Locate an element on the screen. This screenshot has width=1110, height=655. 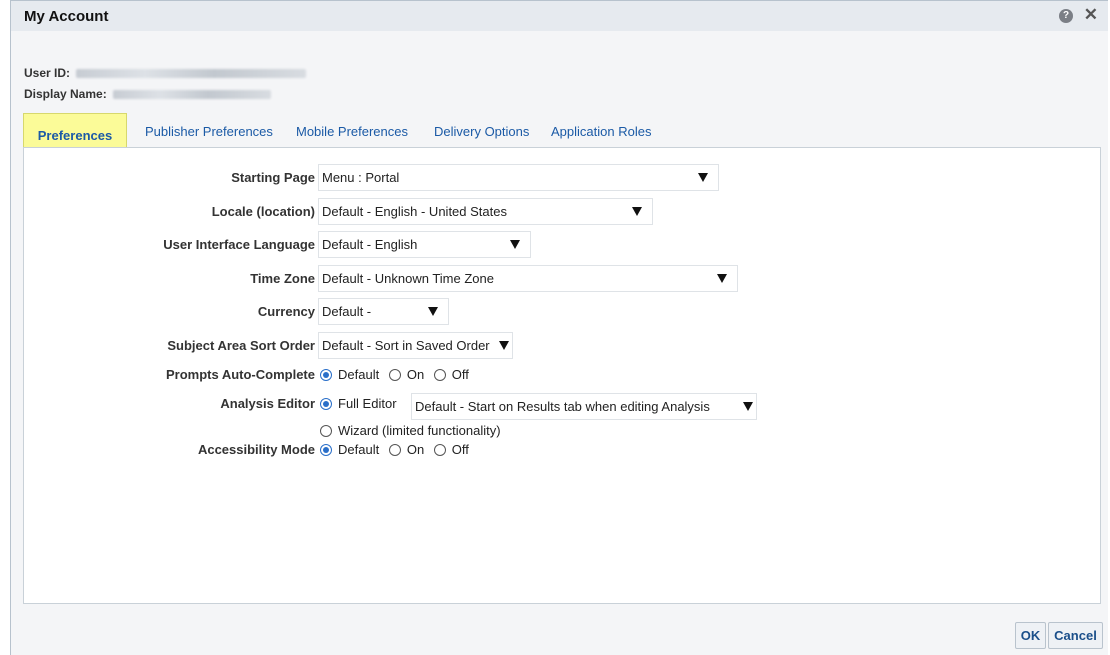
analysis-editor-wizard-option: Wizard (limited functionality) is located at coordinates (410, 430).